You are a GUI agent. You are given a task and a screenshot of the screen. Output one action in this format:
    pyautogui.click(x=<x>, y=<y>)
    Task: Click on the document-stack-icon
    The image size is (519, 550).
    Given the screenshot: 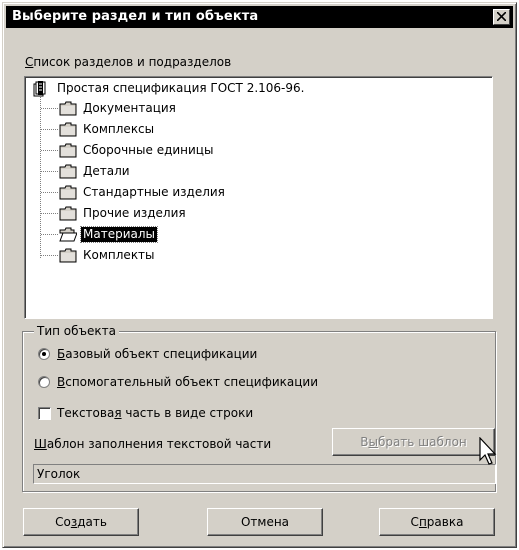 What is the action you would take?
    pyautogui.click(x=41, y=90)
    